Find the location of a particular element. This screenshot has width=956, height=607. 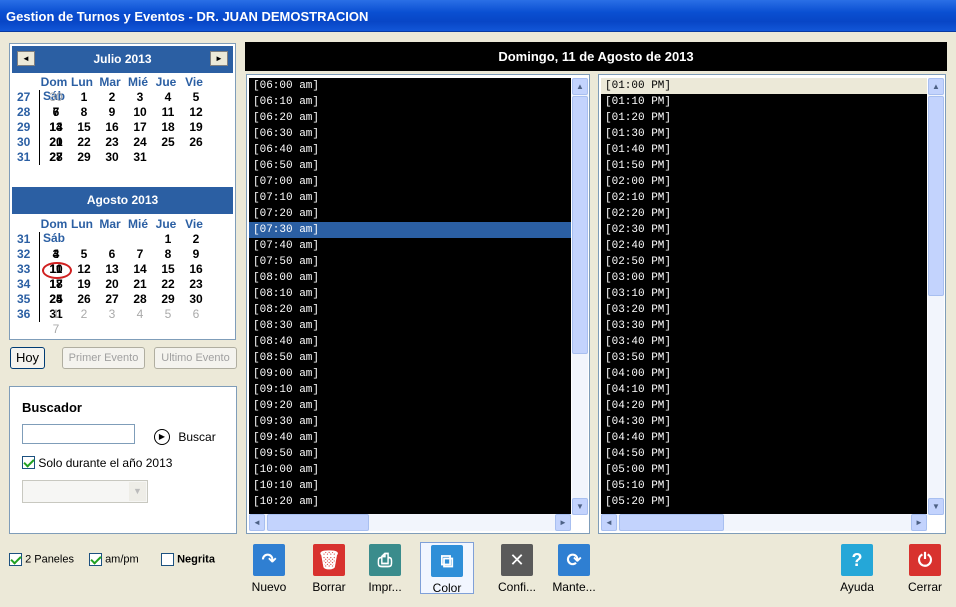

time-slot: [02:10 PM] is located at coordinates (764, 198).